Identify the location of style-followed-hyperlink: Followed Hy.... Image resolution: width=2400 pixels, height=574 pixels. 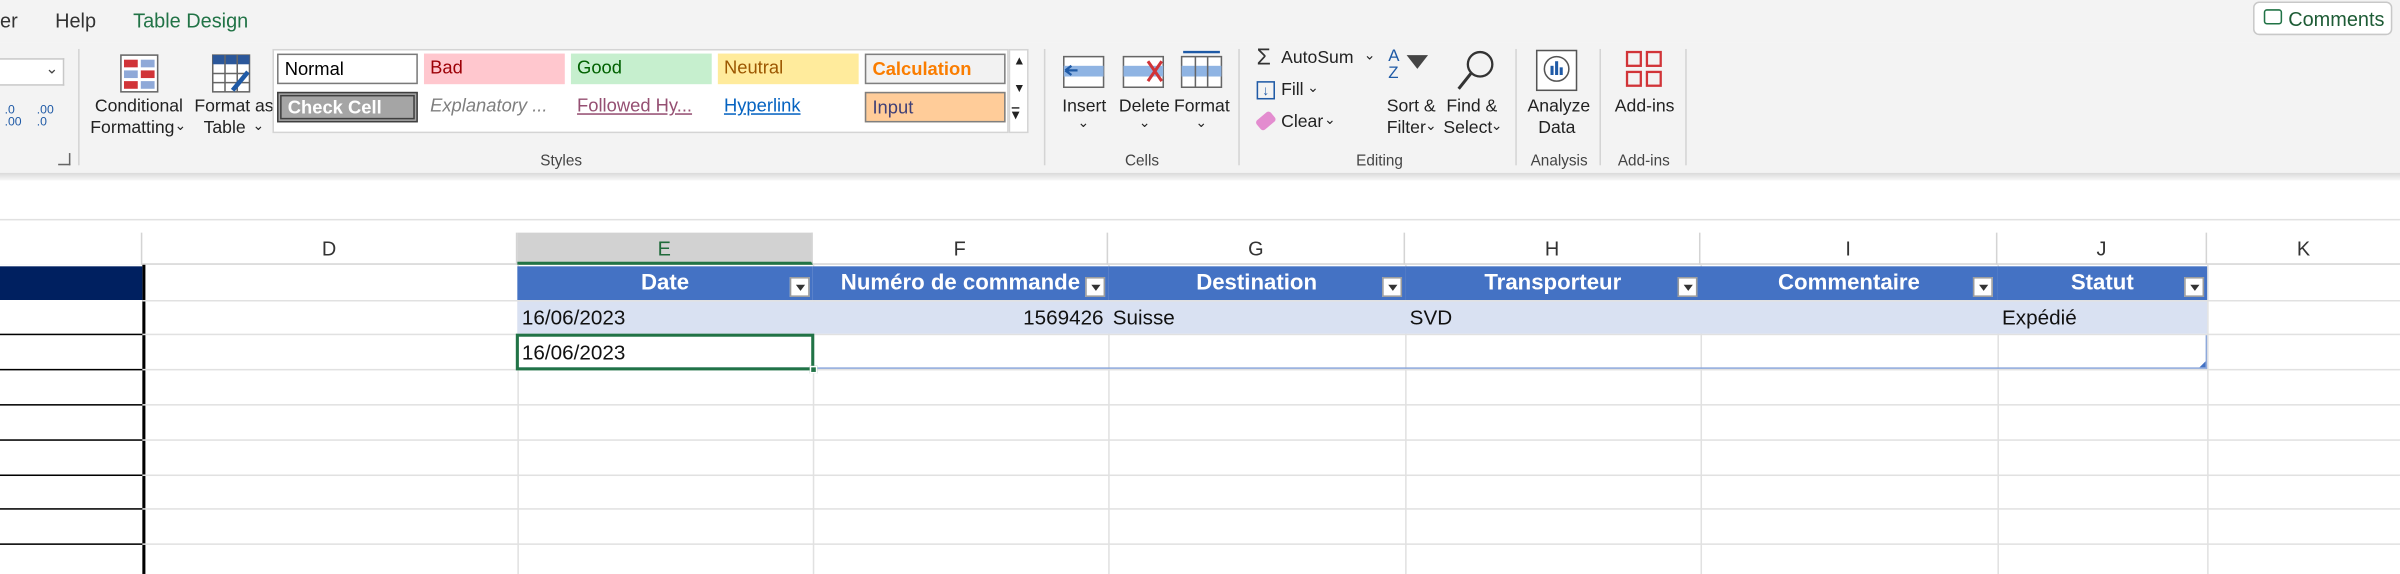
(641, 107).